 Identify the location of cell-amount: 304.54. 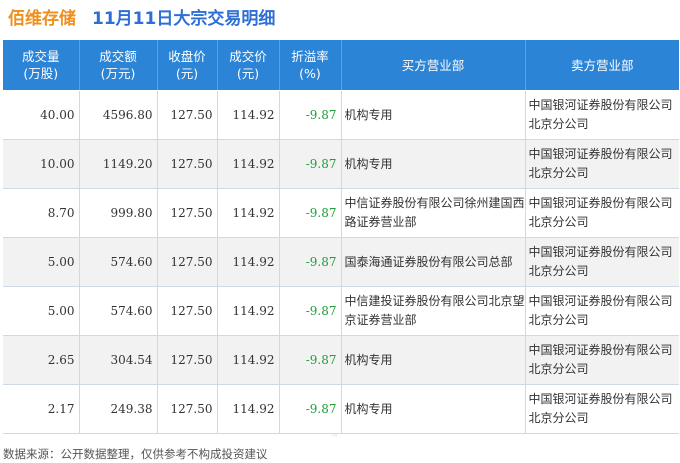
(118, 360).